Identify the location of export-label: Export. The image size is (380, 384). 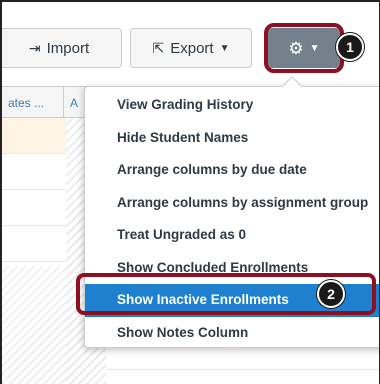
(192, 48).